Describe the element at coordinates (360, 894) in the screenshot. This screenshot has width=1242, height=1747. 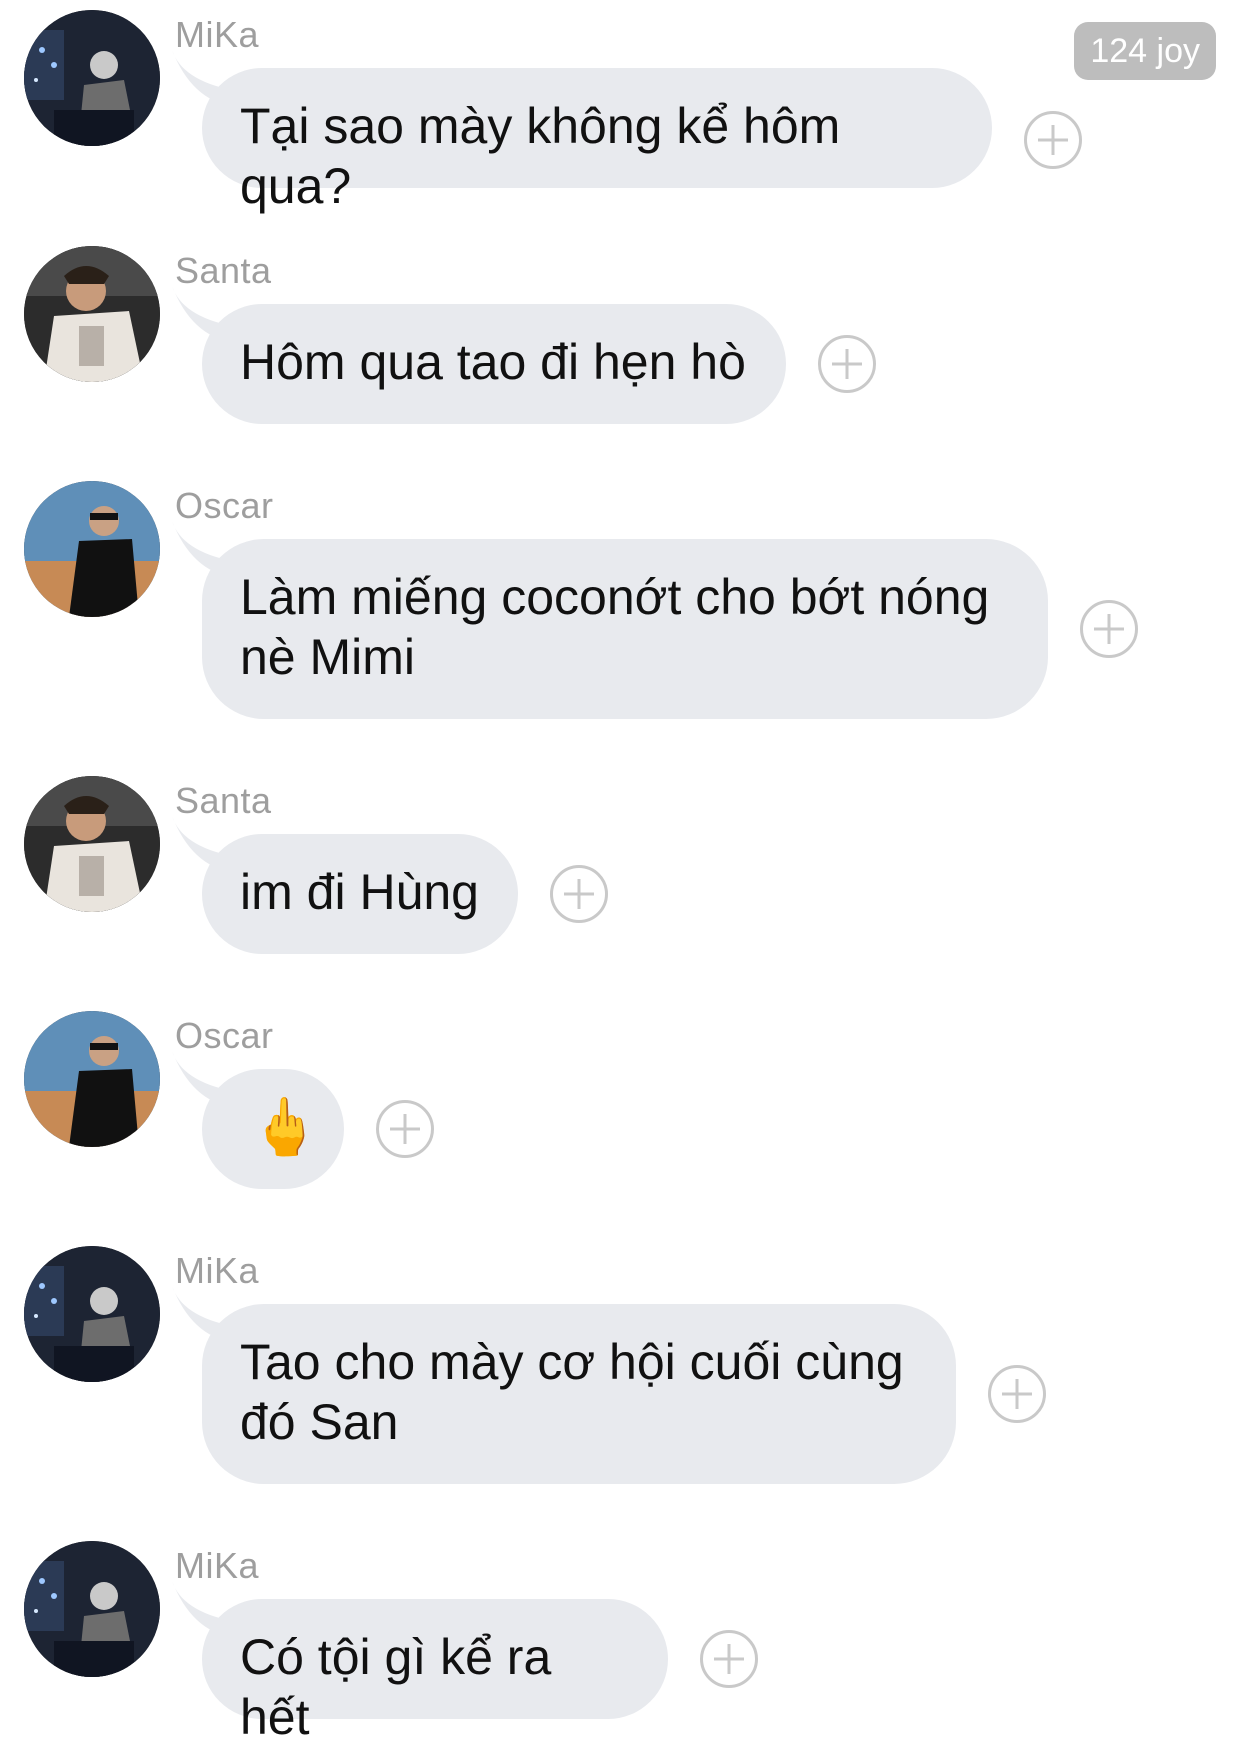
I see `message-bubble: im đi Hùng` at that location.